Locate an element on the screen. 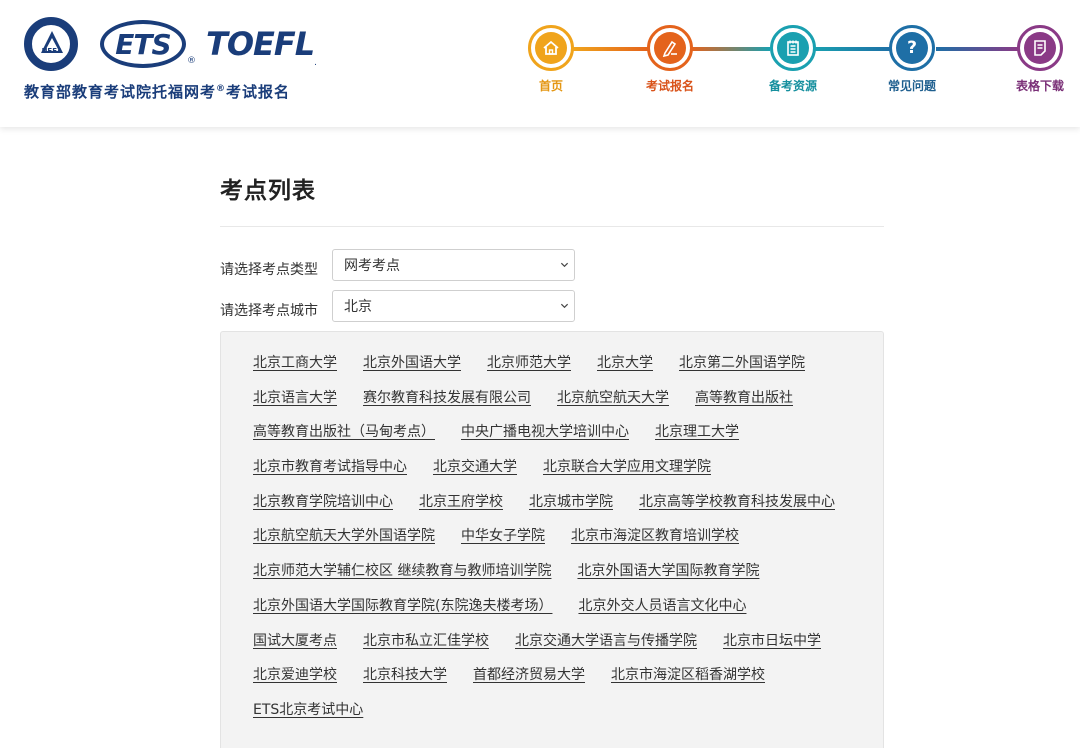 The image size is (1080, 748). site-link: 北京理工大学 is located at coordinates (697, 431).